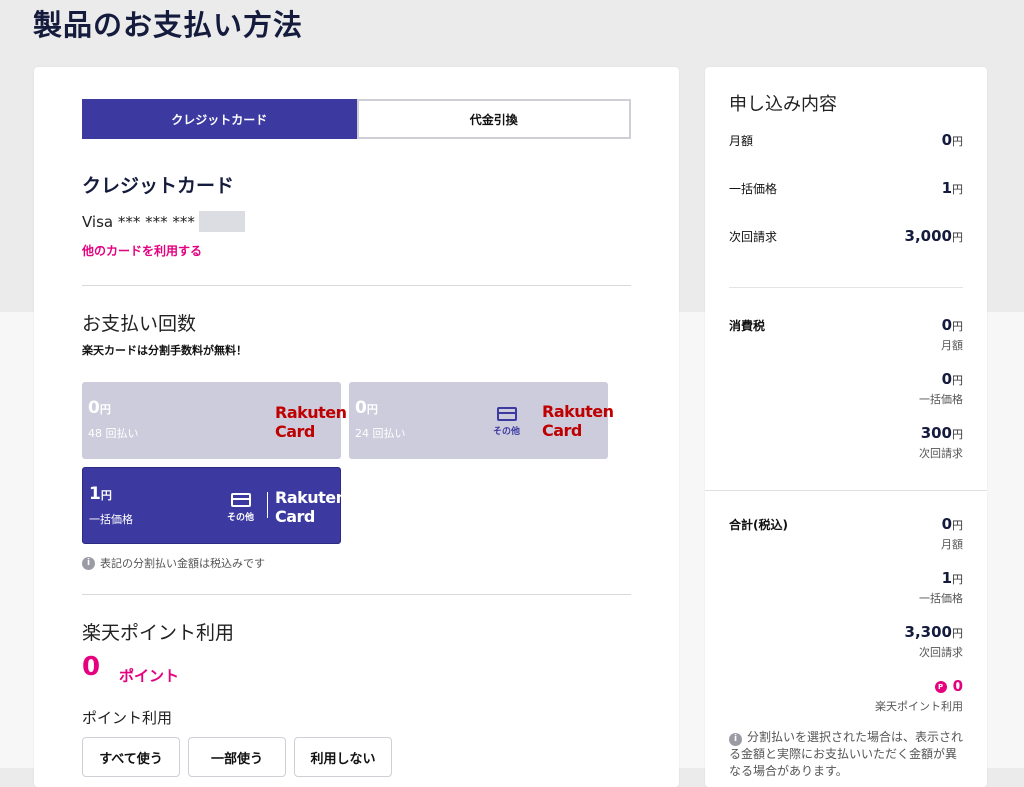 This screenshot has height=787, width=1024. What do you see at coordinates (941, 652) in the screenshot?
I see `total-next-bill-caption: 次回請求` at bounding box center [941, 652].